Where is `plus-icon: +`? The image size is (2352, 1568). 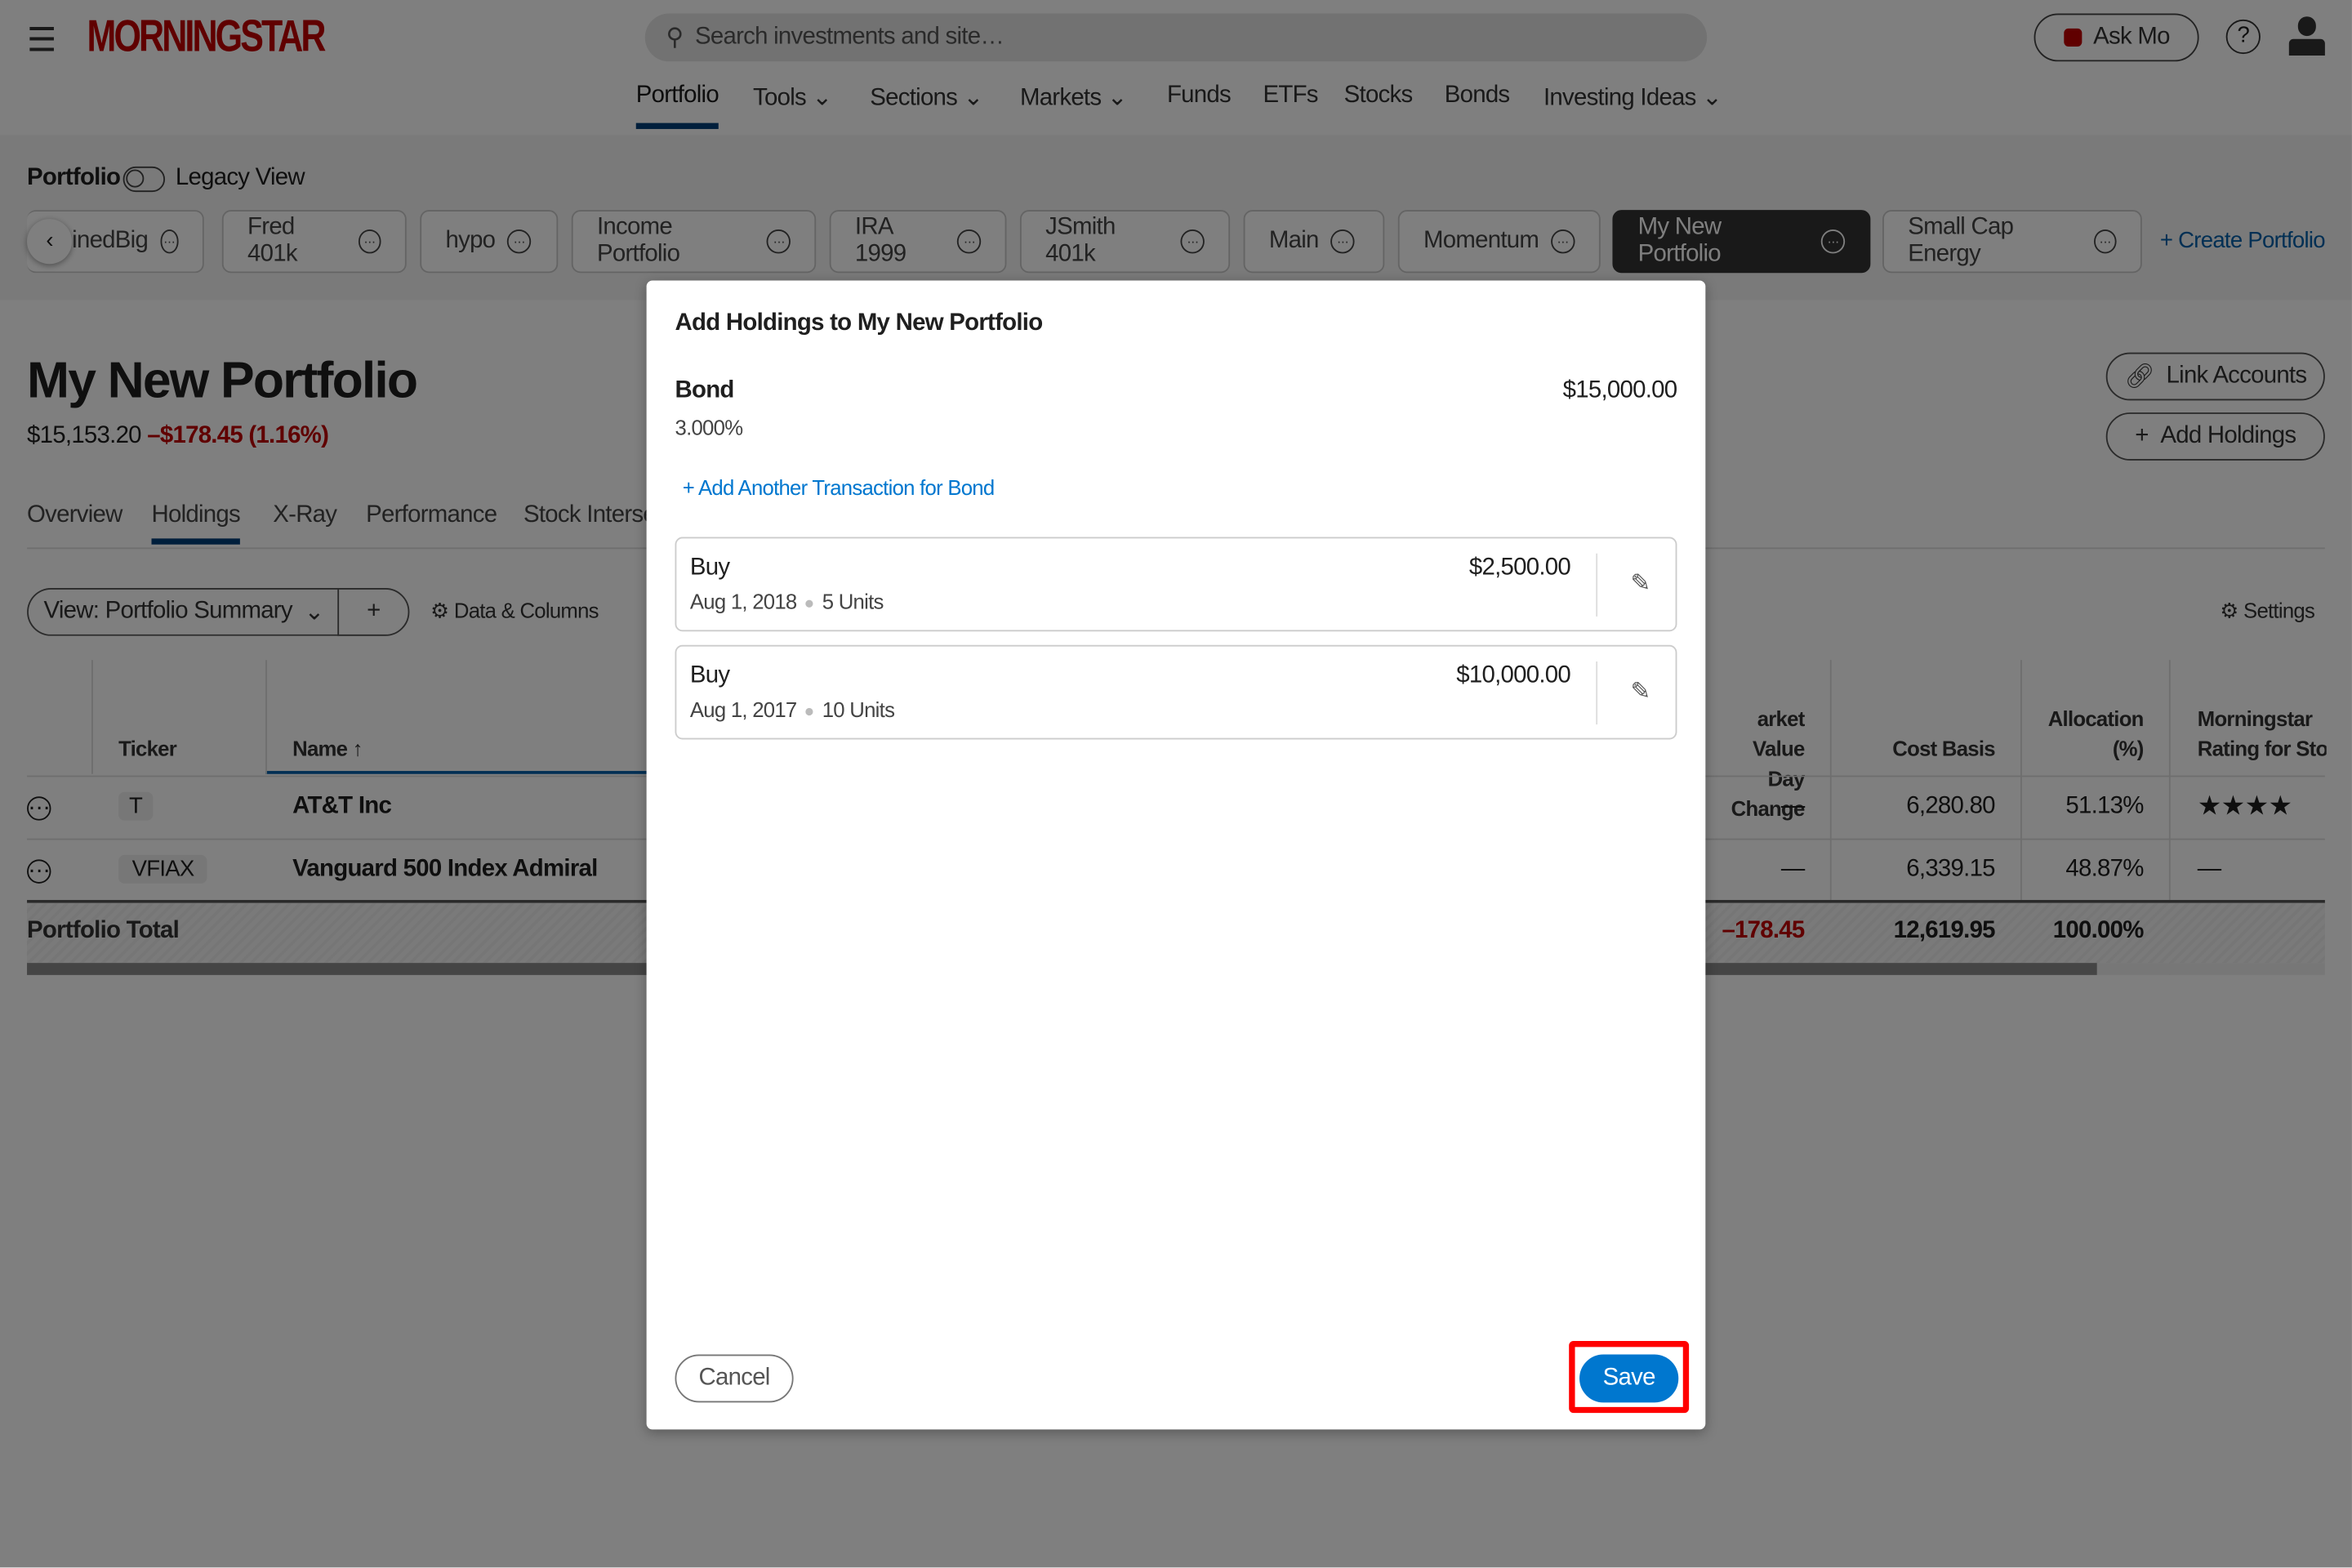 plus-icon: + is located at coordinates (690, 487).